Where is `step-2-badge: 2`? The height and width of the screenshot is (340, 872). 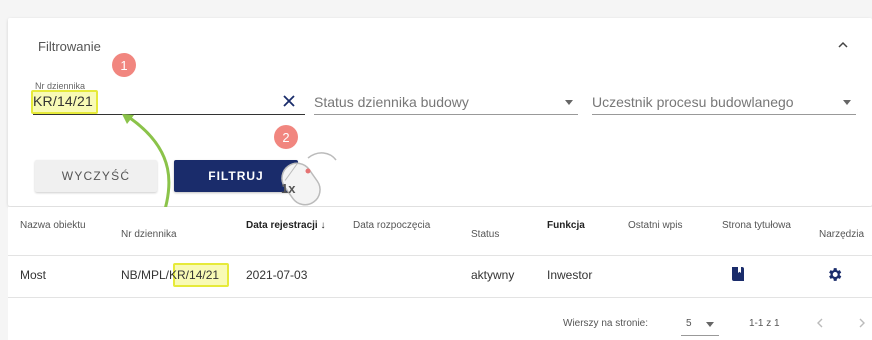
step-2-badge: 2 is located at coordinates (286, 137).